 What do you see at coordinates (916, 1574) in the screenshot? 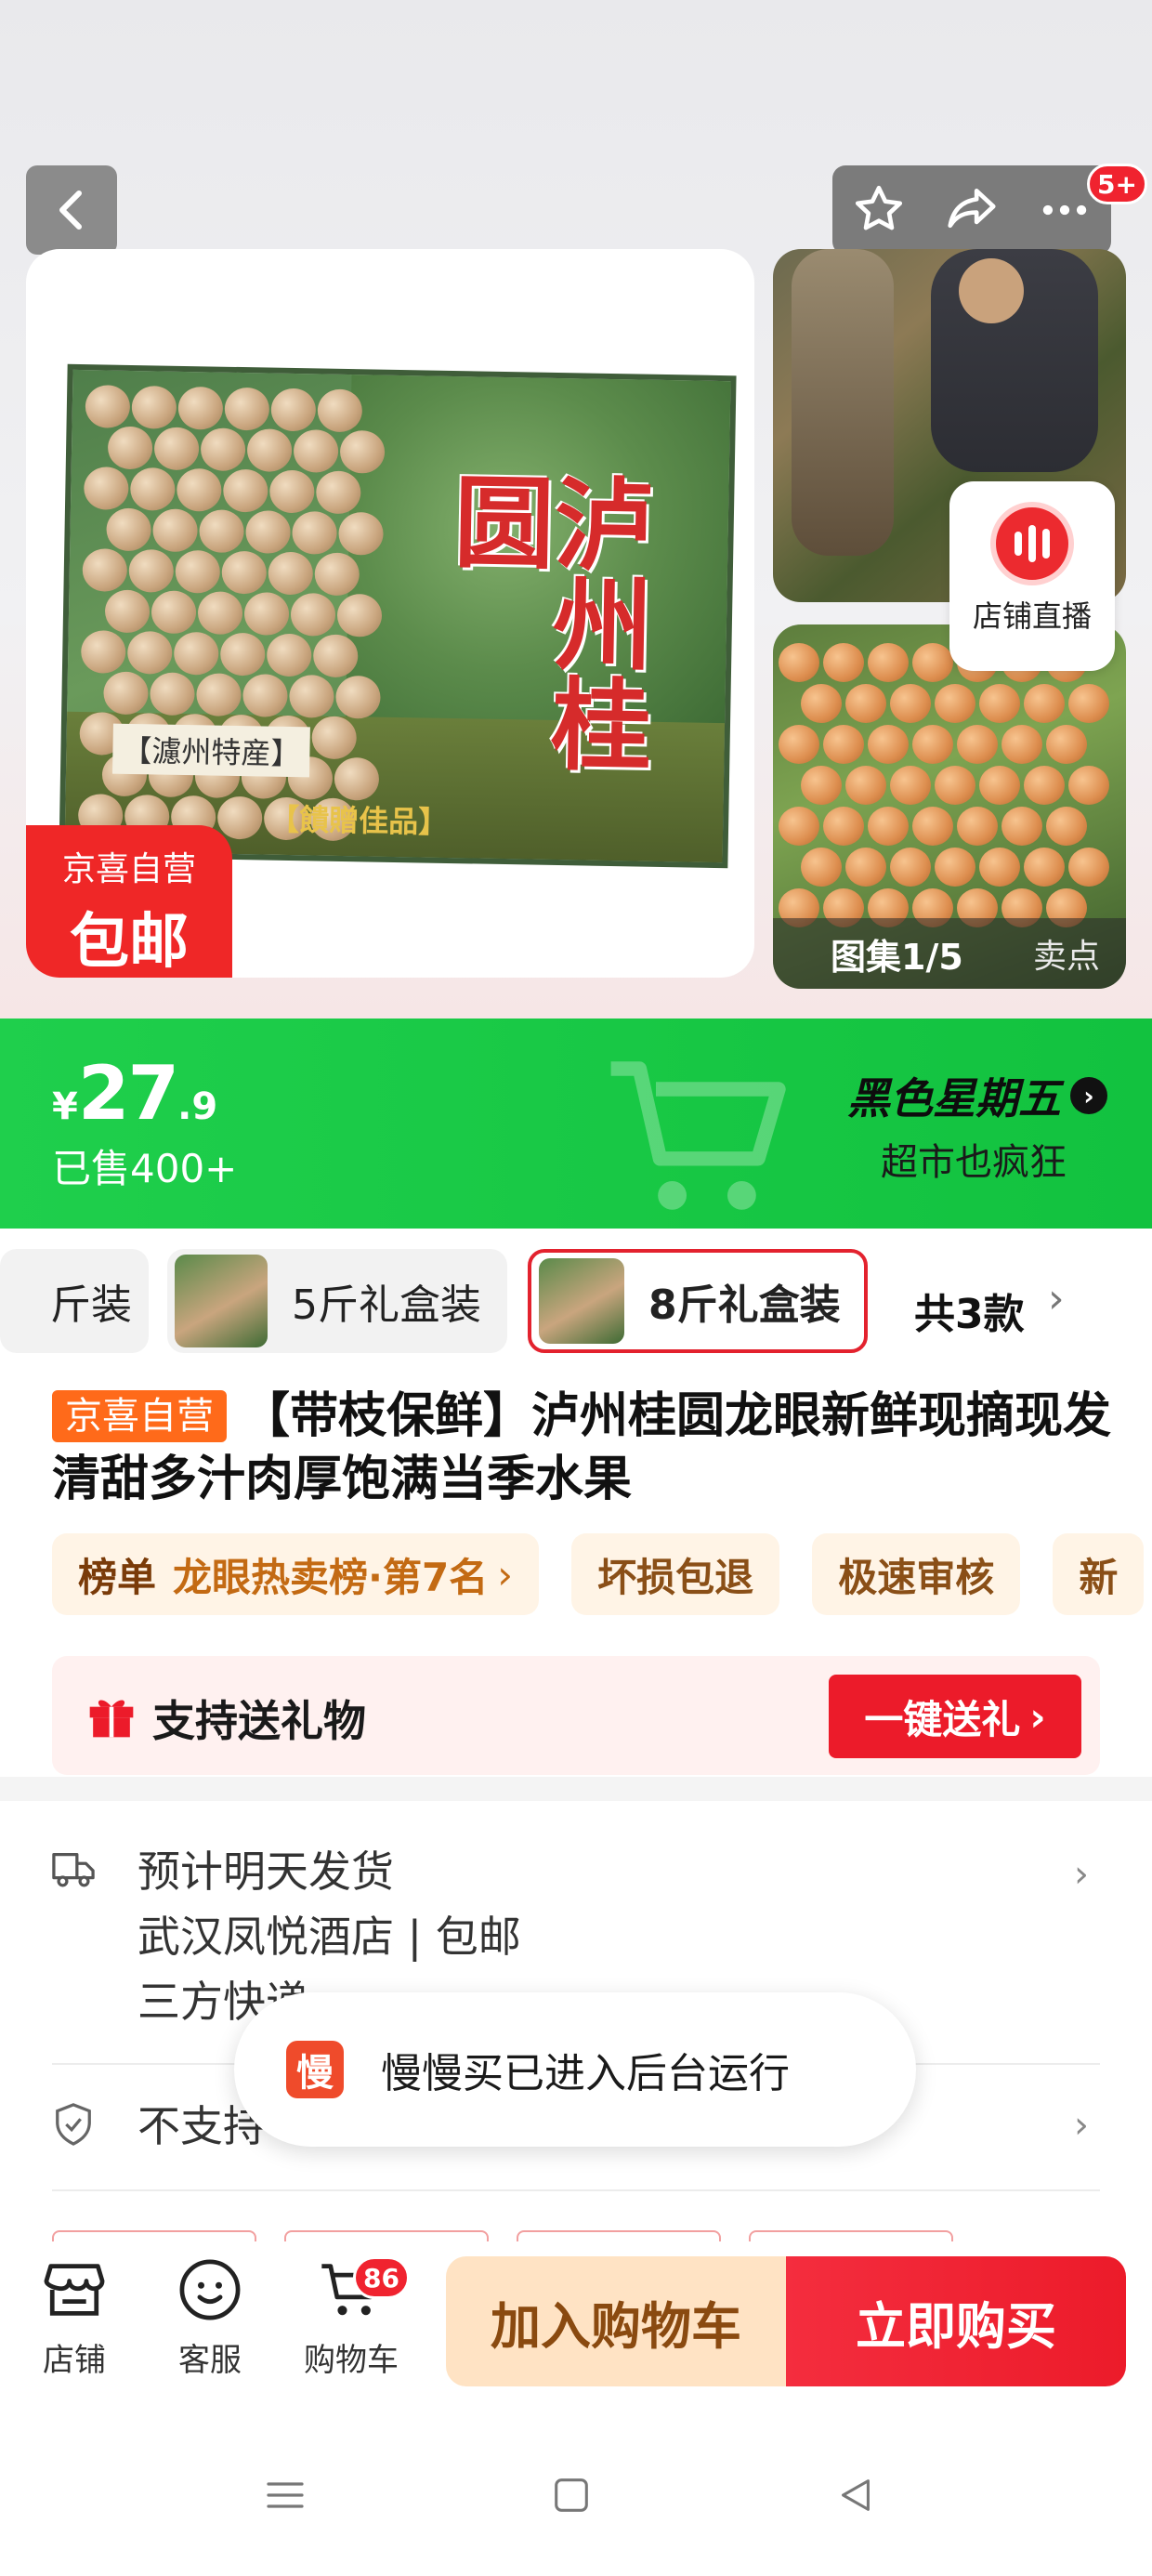
I see `service-chip: 极速审核` at bounding box center [916, 1574].